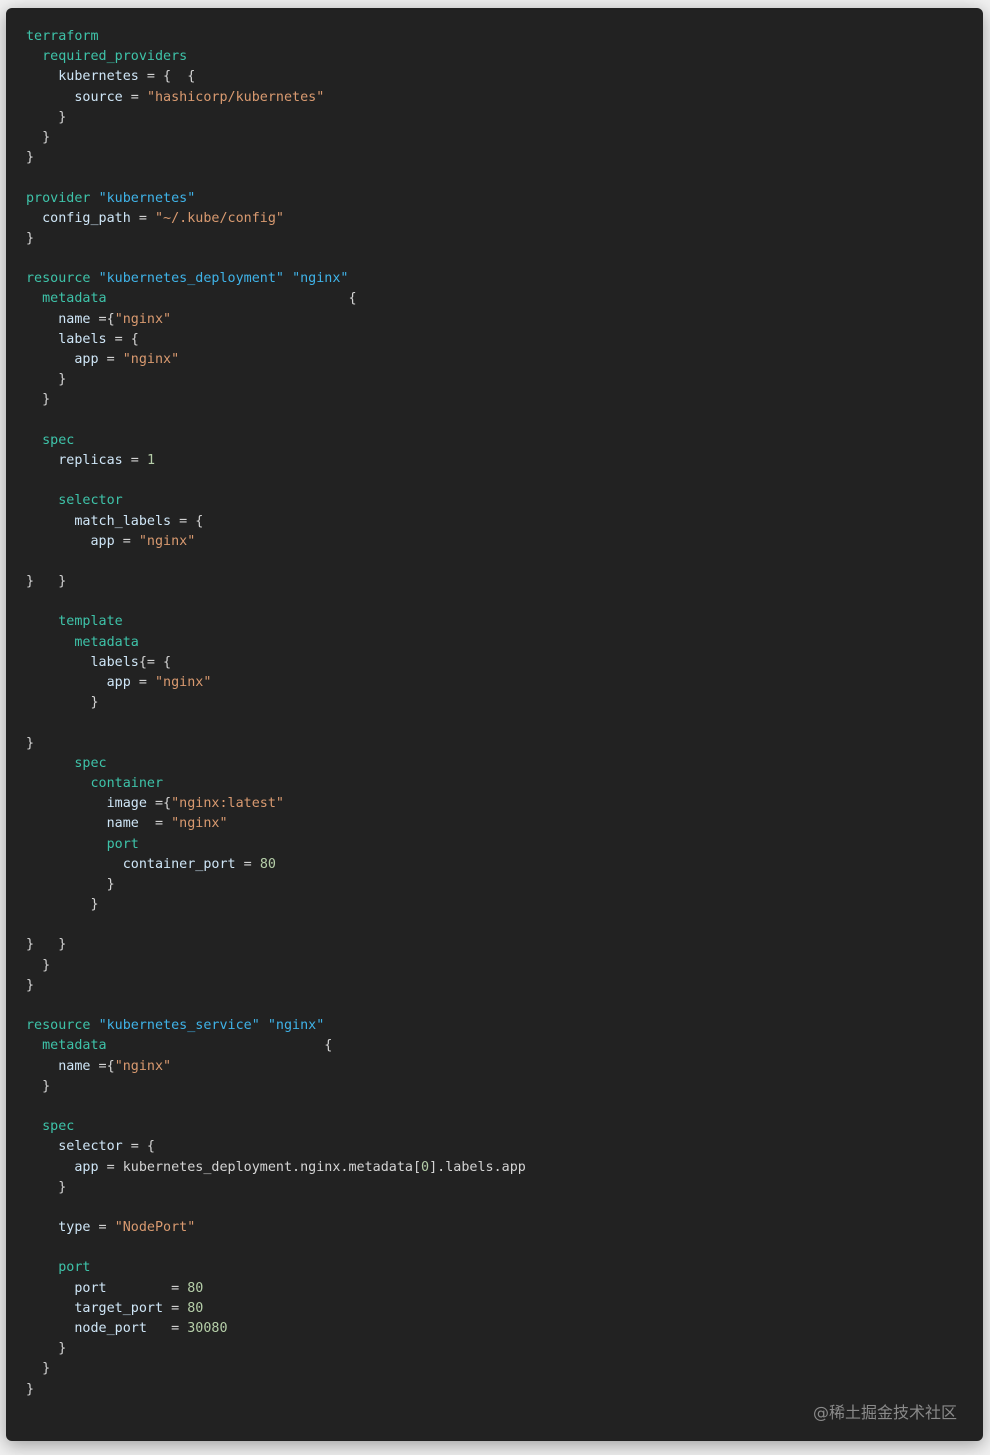 The width and height of the screenshot is (990, 1455). What do you see at coordinates (276, 199) in the screenshot?
I see `code-line: provider "kubernetes"` at bounding box center [276, 199].